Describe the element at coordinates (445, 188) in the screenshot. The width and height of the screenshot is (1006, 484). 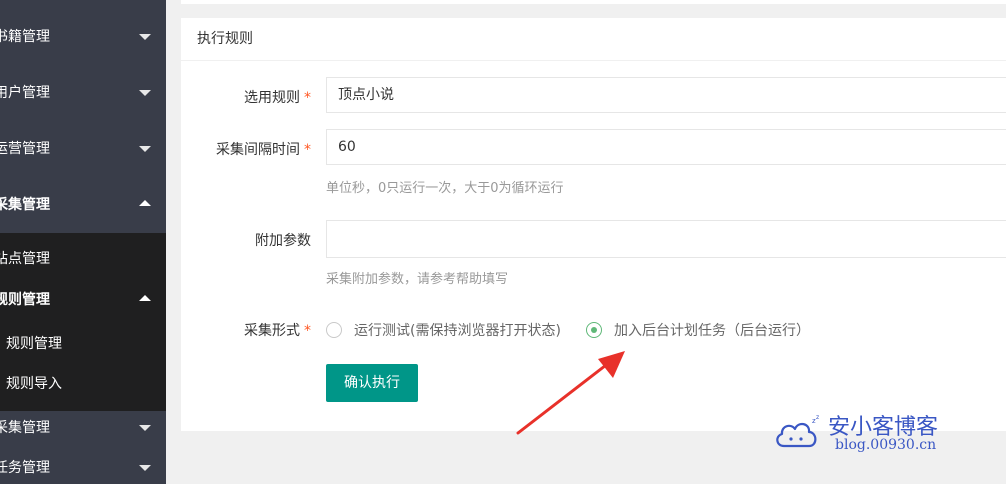
I see `interval-hint: 单位秒，0只运行一次，大于0为循环运行` at that location.